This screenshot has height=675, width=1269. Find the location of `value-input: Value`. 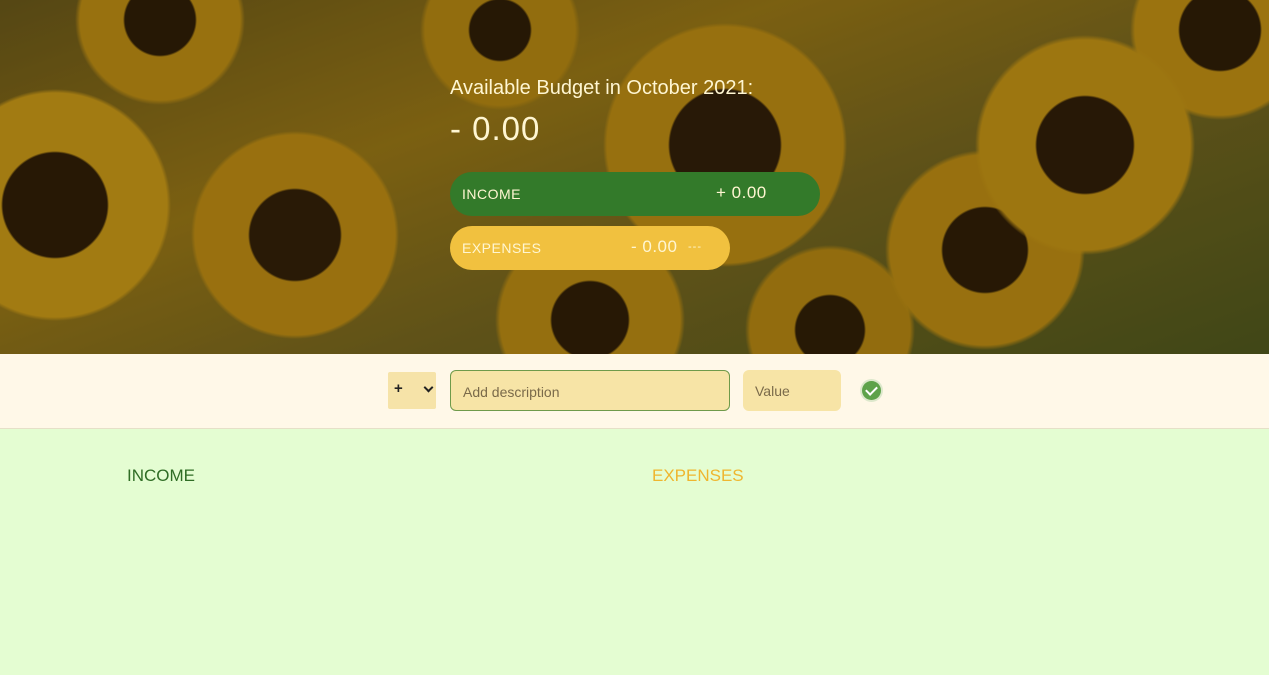

value-input: Value is located at coordinates (792, 390).